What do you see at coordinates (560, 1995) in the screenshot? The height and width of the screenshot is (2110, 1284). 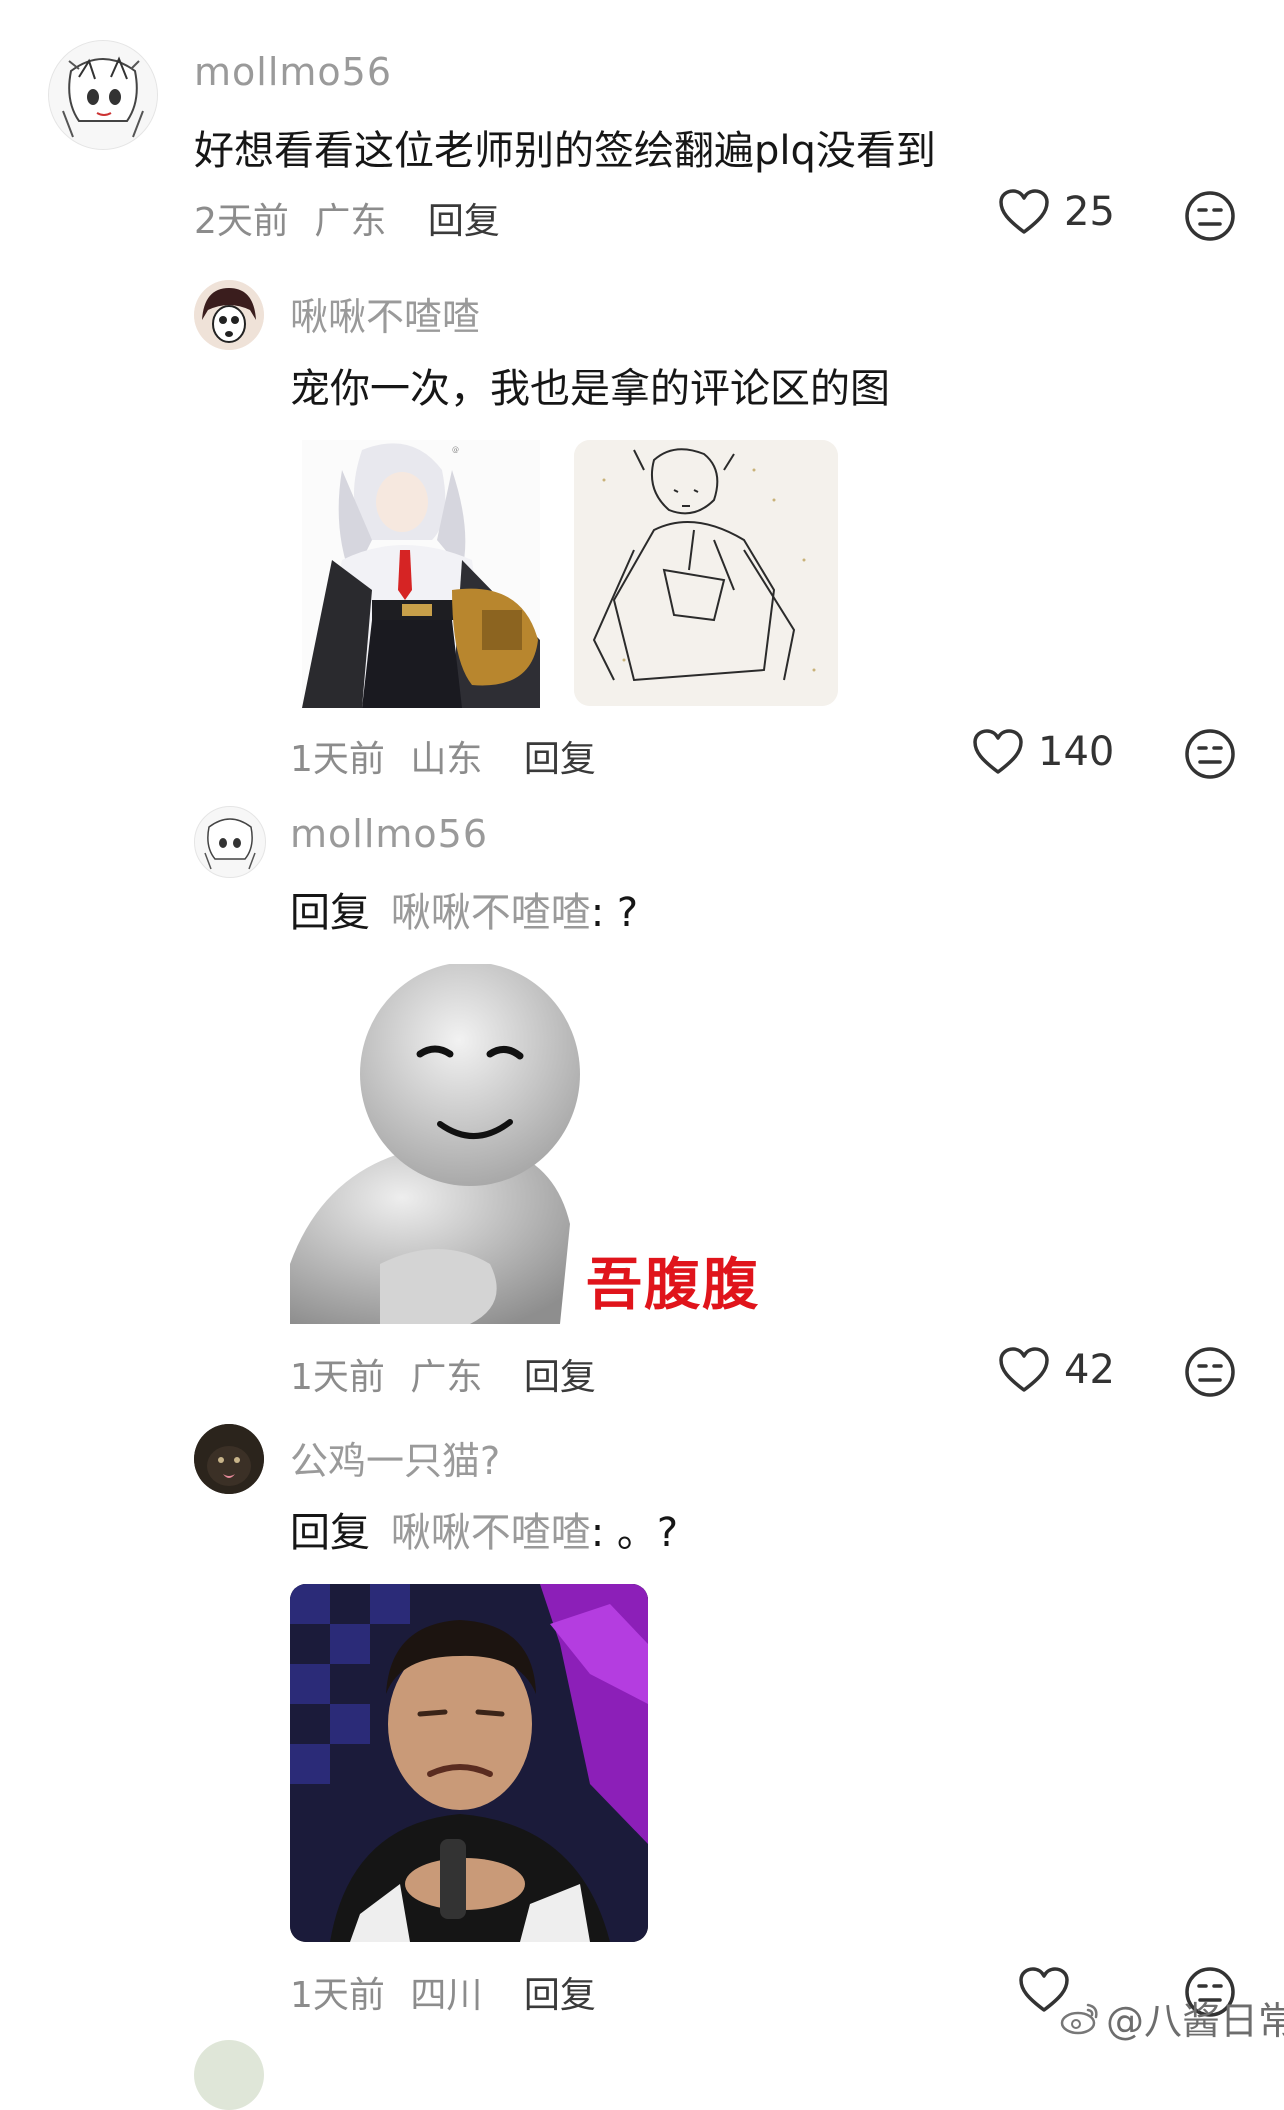 I see `reply-3-reply-button: 回复` at bounding box center [560, 1995].